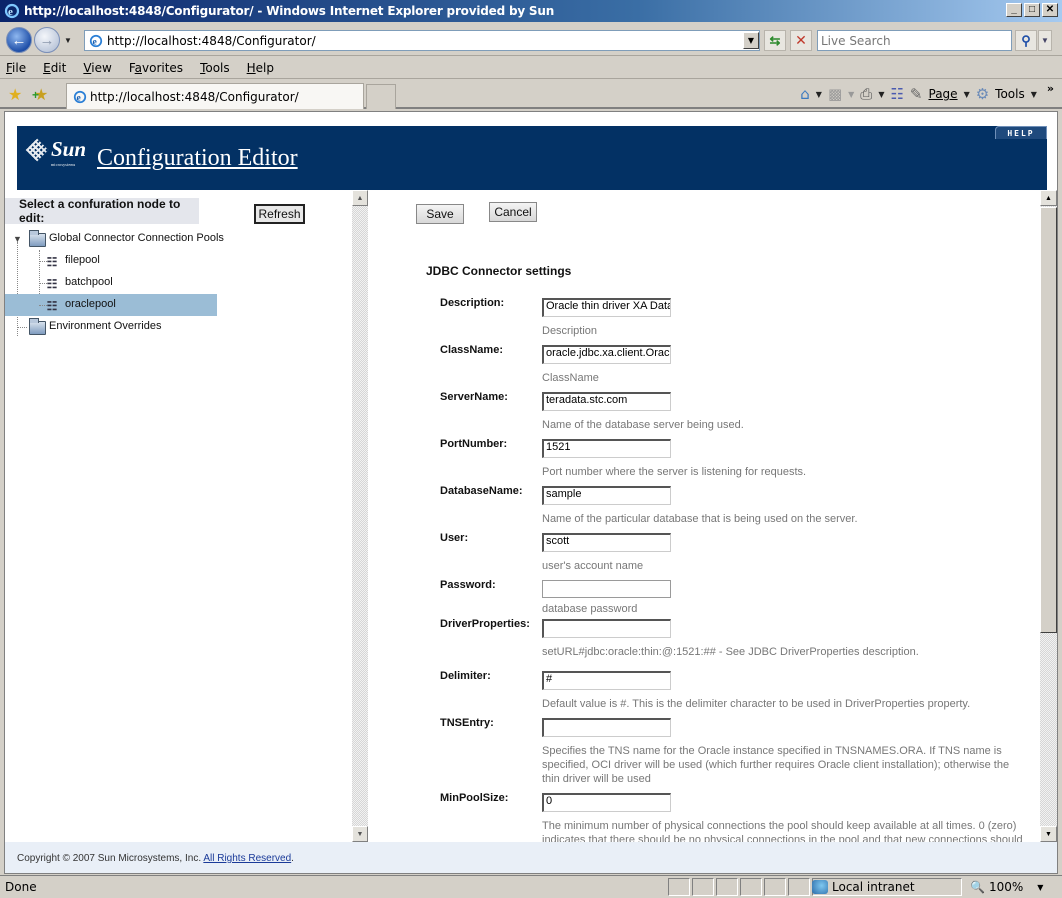  I want to click on status-bar: Done Local intranet 🔍 100% ▼, so click(531, 886).